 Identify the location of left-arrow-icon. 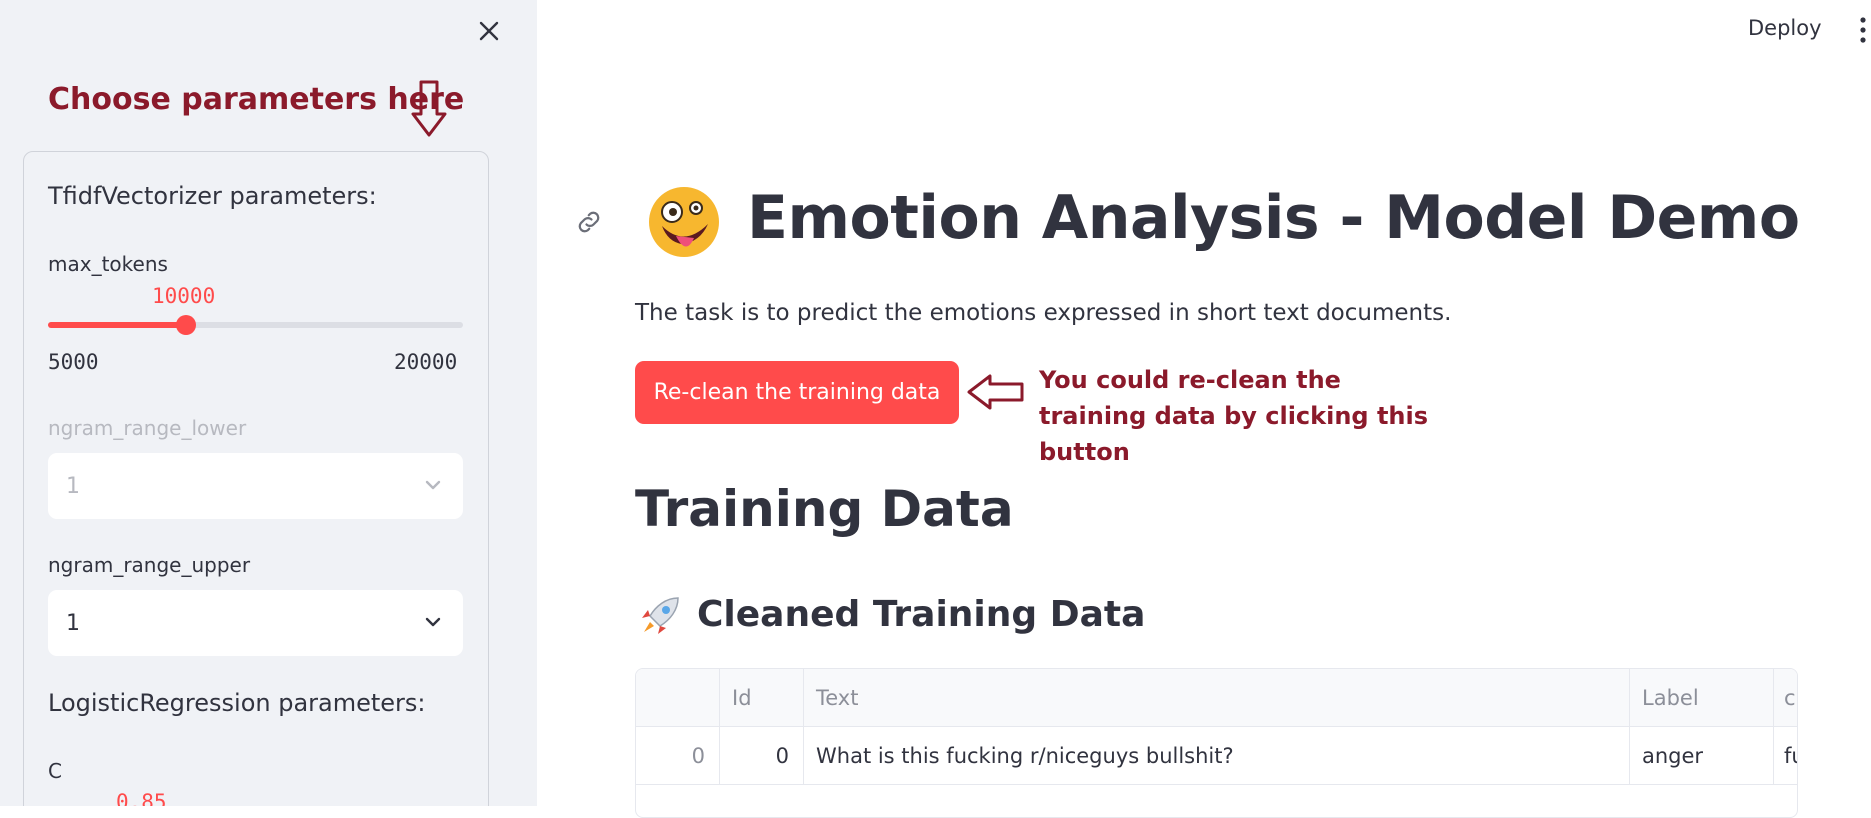
(995, 394).